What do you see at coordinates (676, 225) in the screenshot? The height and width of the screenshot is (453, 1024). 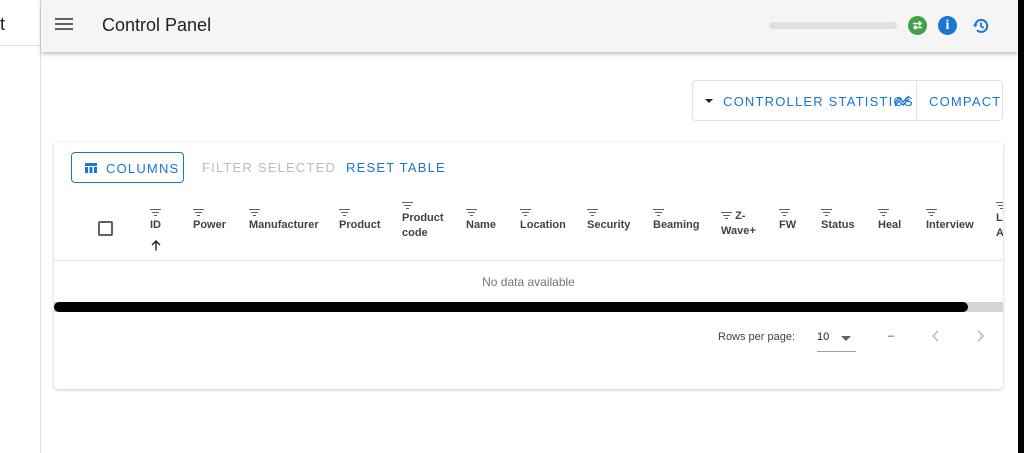 I see `column-header-label: Beaming` at bounding box center [676, 225].